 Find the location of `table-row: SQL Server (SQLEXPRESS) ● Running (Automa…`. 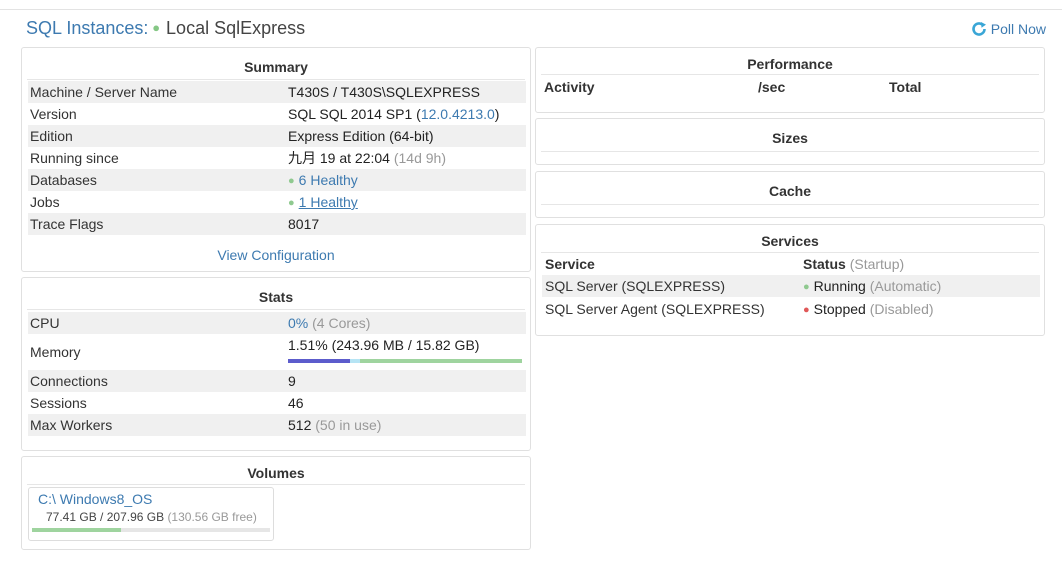

table-row: SQL Server (SQLEXPRESS) ● Running (Automa… is located at coordinates (791, 286).